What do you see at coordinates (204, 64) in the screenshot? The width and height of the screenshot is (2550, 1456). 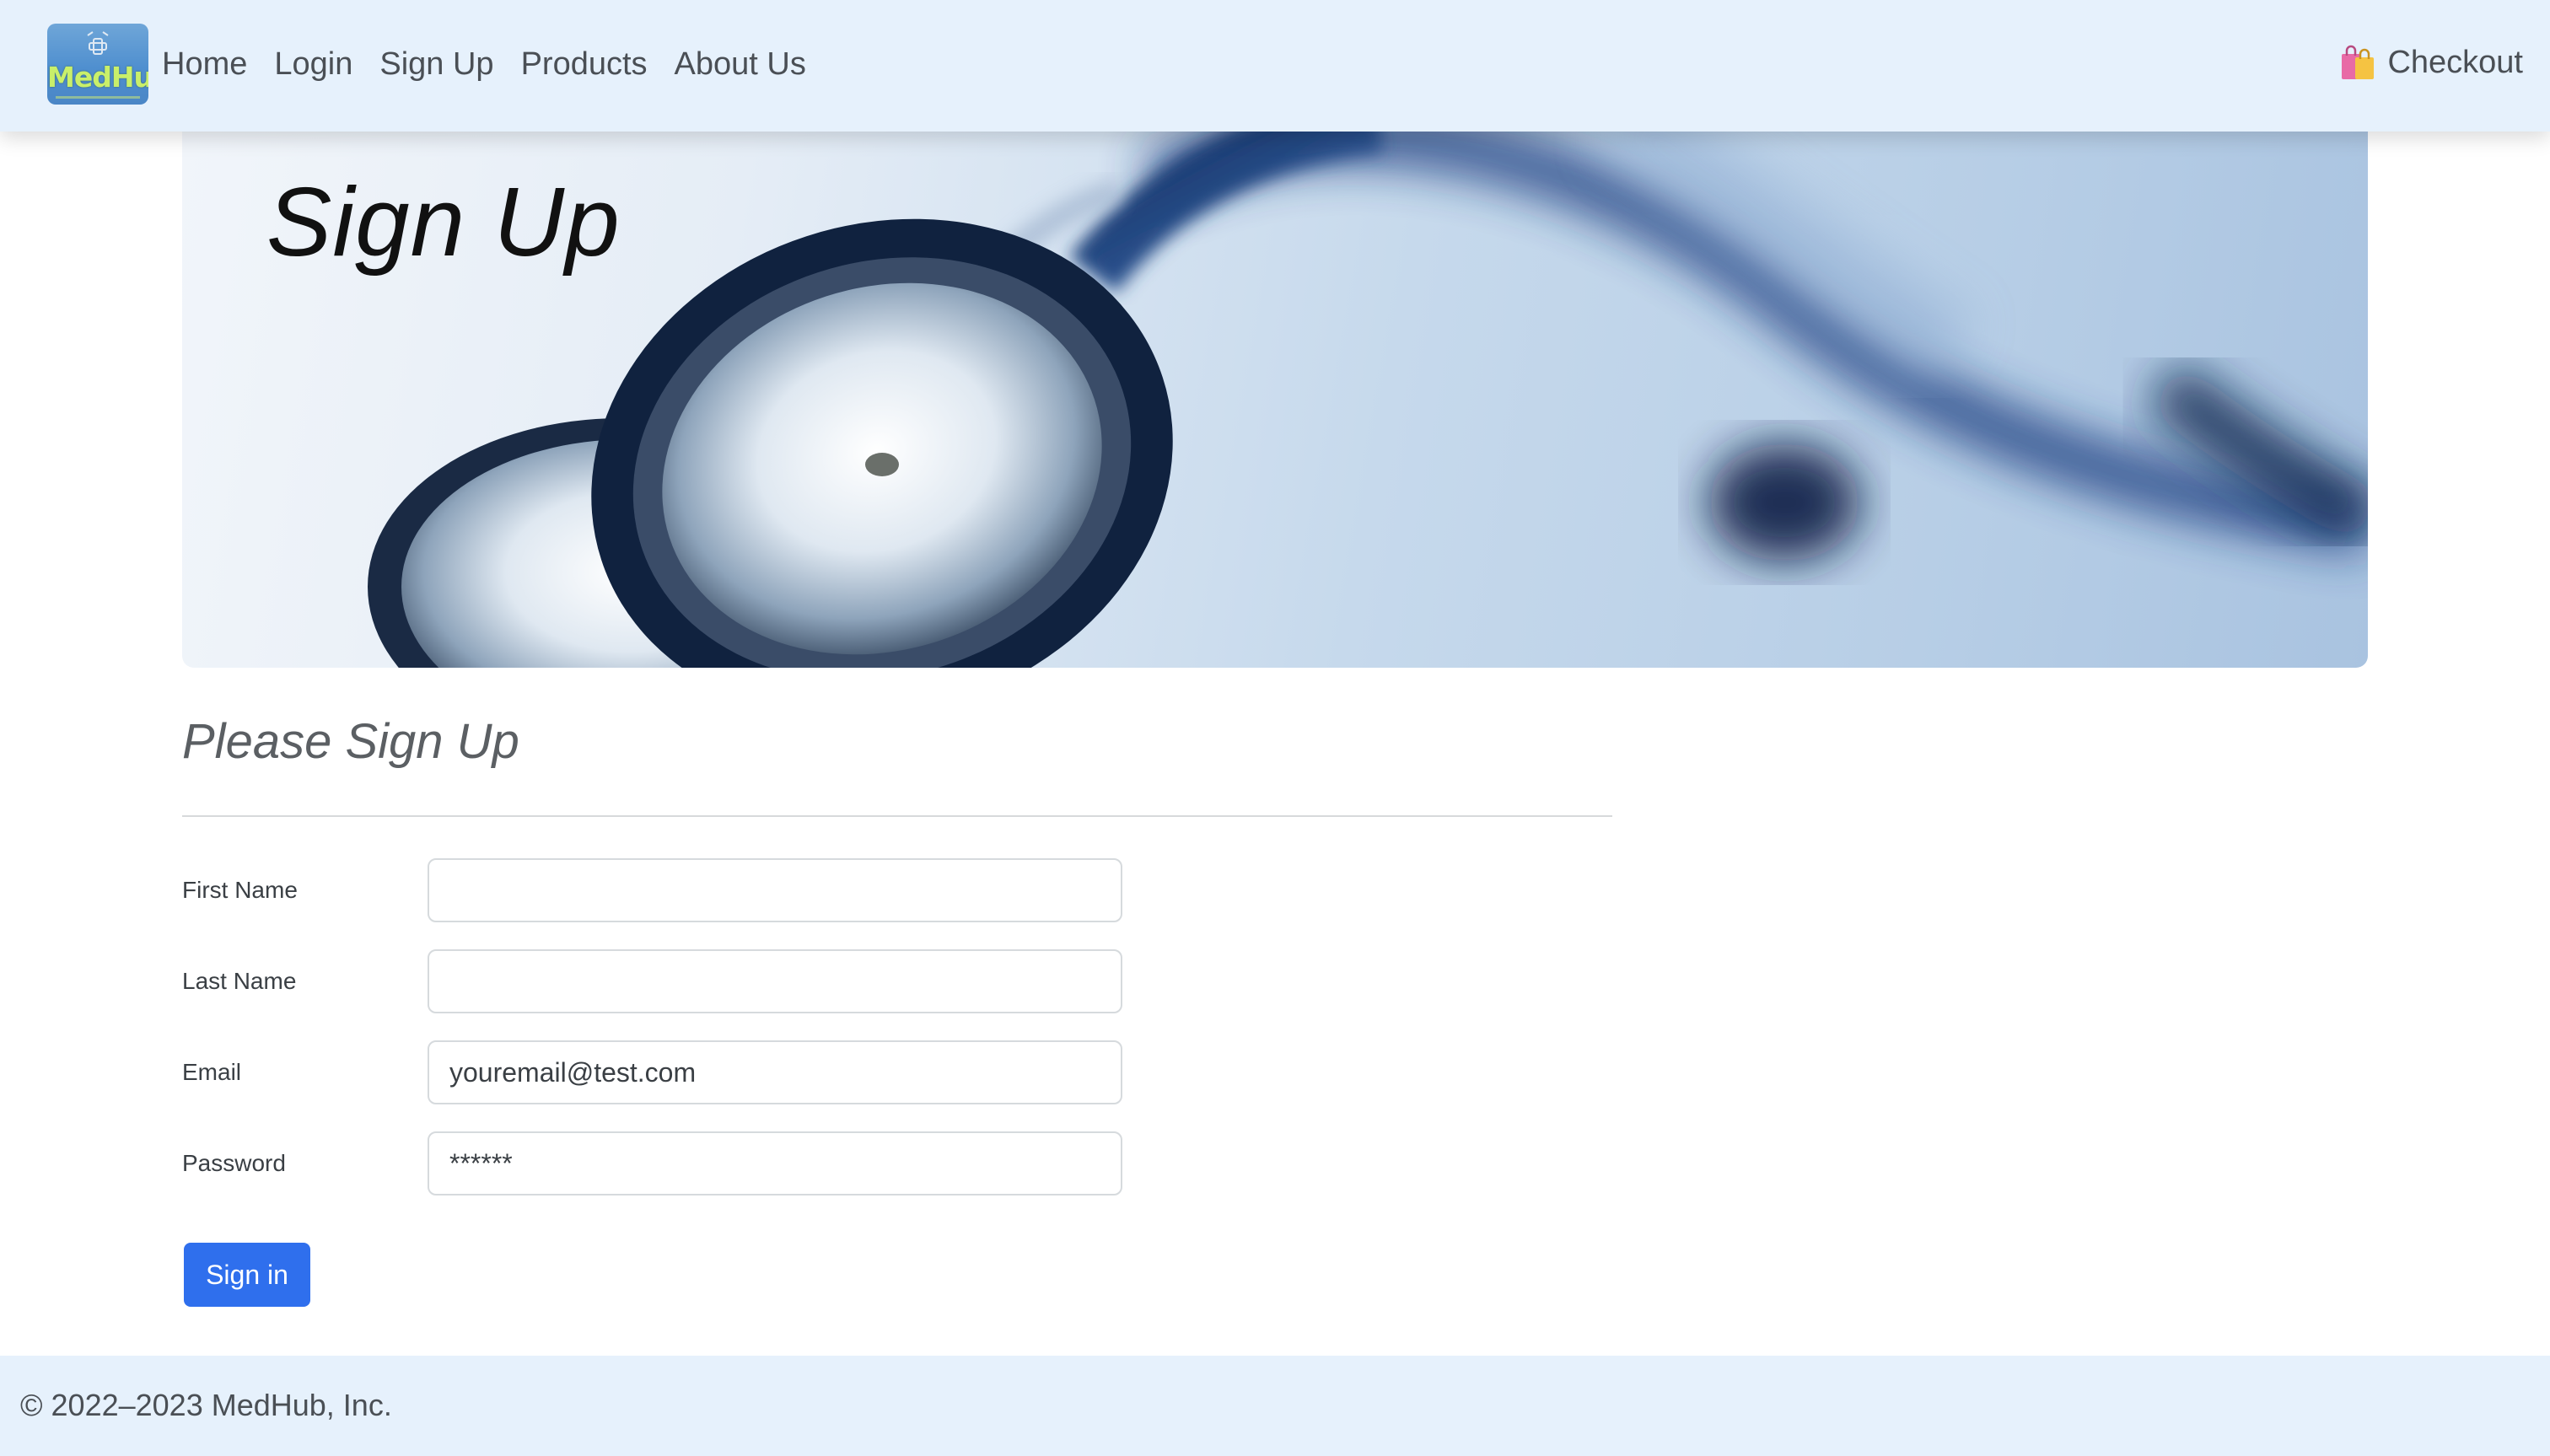 I see `nav-link-home: Home` at bounding box center [204, 64].